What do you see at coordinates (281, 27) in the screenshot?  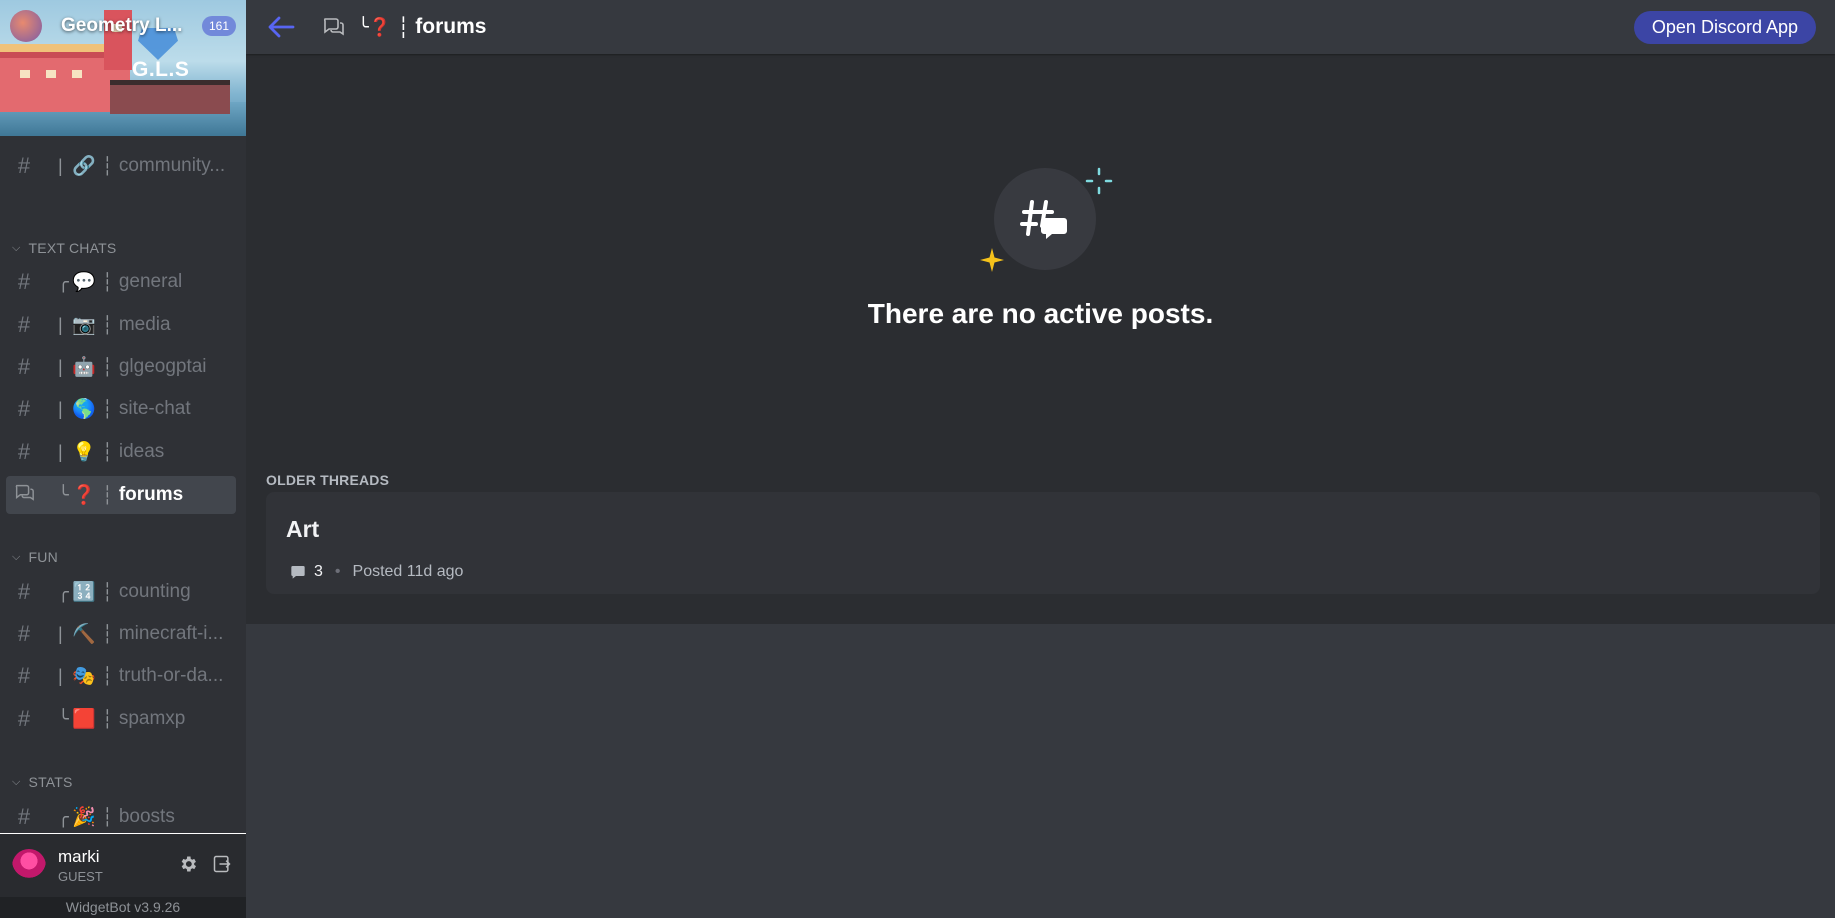 I see `arrow-left-icon` at bounding box center [281, 27].